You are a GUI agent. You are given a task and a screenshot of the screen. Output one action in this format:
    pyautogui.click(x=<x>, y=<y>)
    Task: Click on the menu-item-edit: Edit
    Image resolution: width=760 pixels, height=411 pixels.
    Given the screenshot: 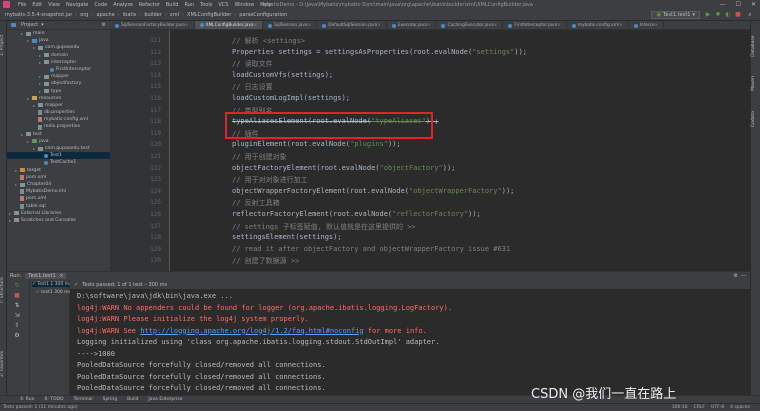 What is the action you would take?
    pyautogui.click(x=37, y=5)
    